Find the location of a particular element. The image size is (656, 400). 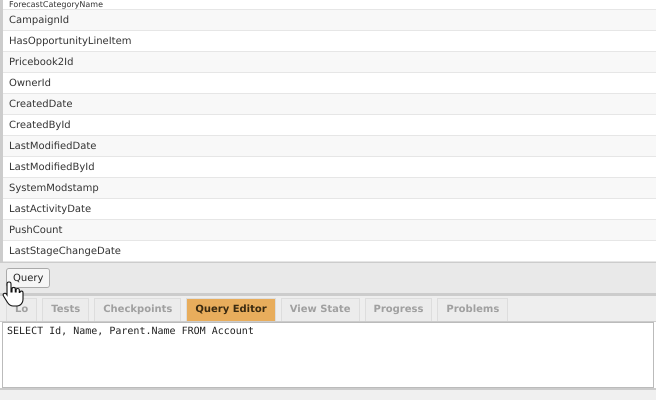

field-name: HasOpportunityLineItem is located at coordinates (70, 41).